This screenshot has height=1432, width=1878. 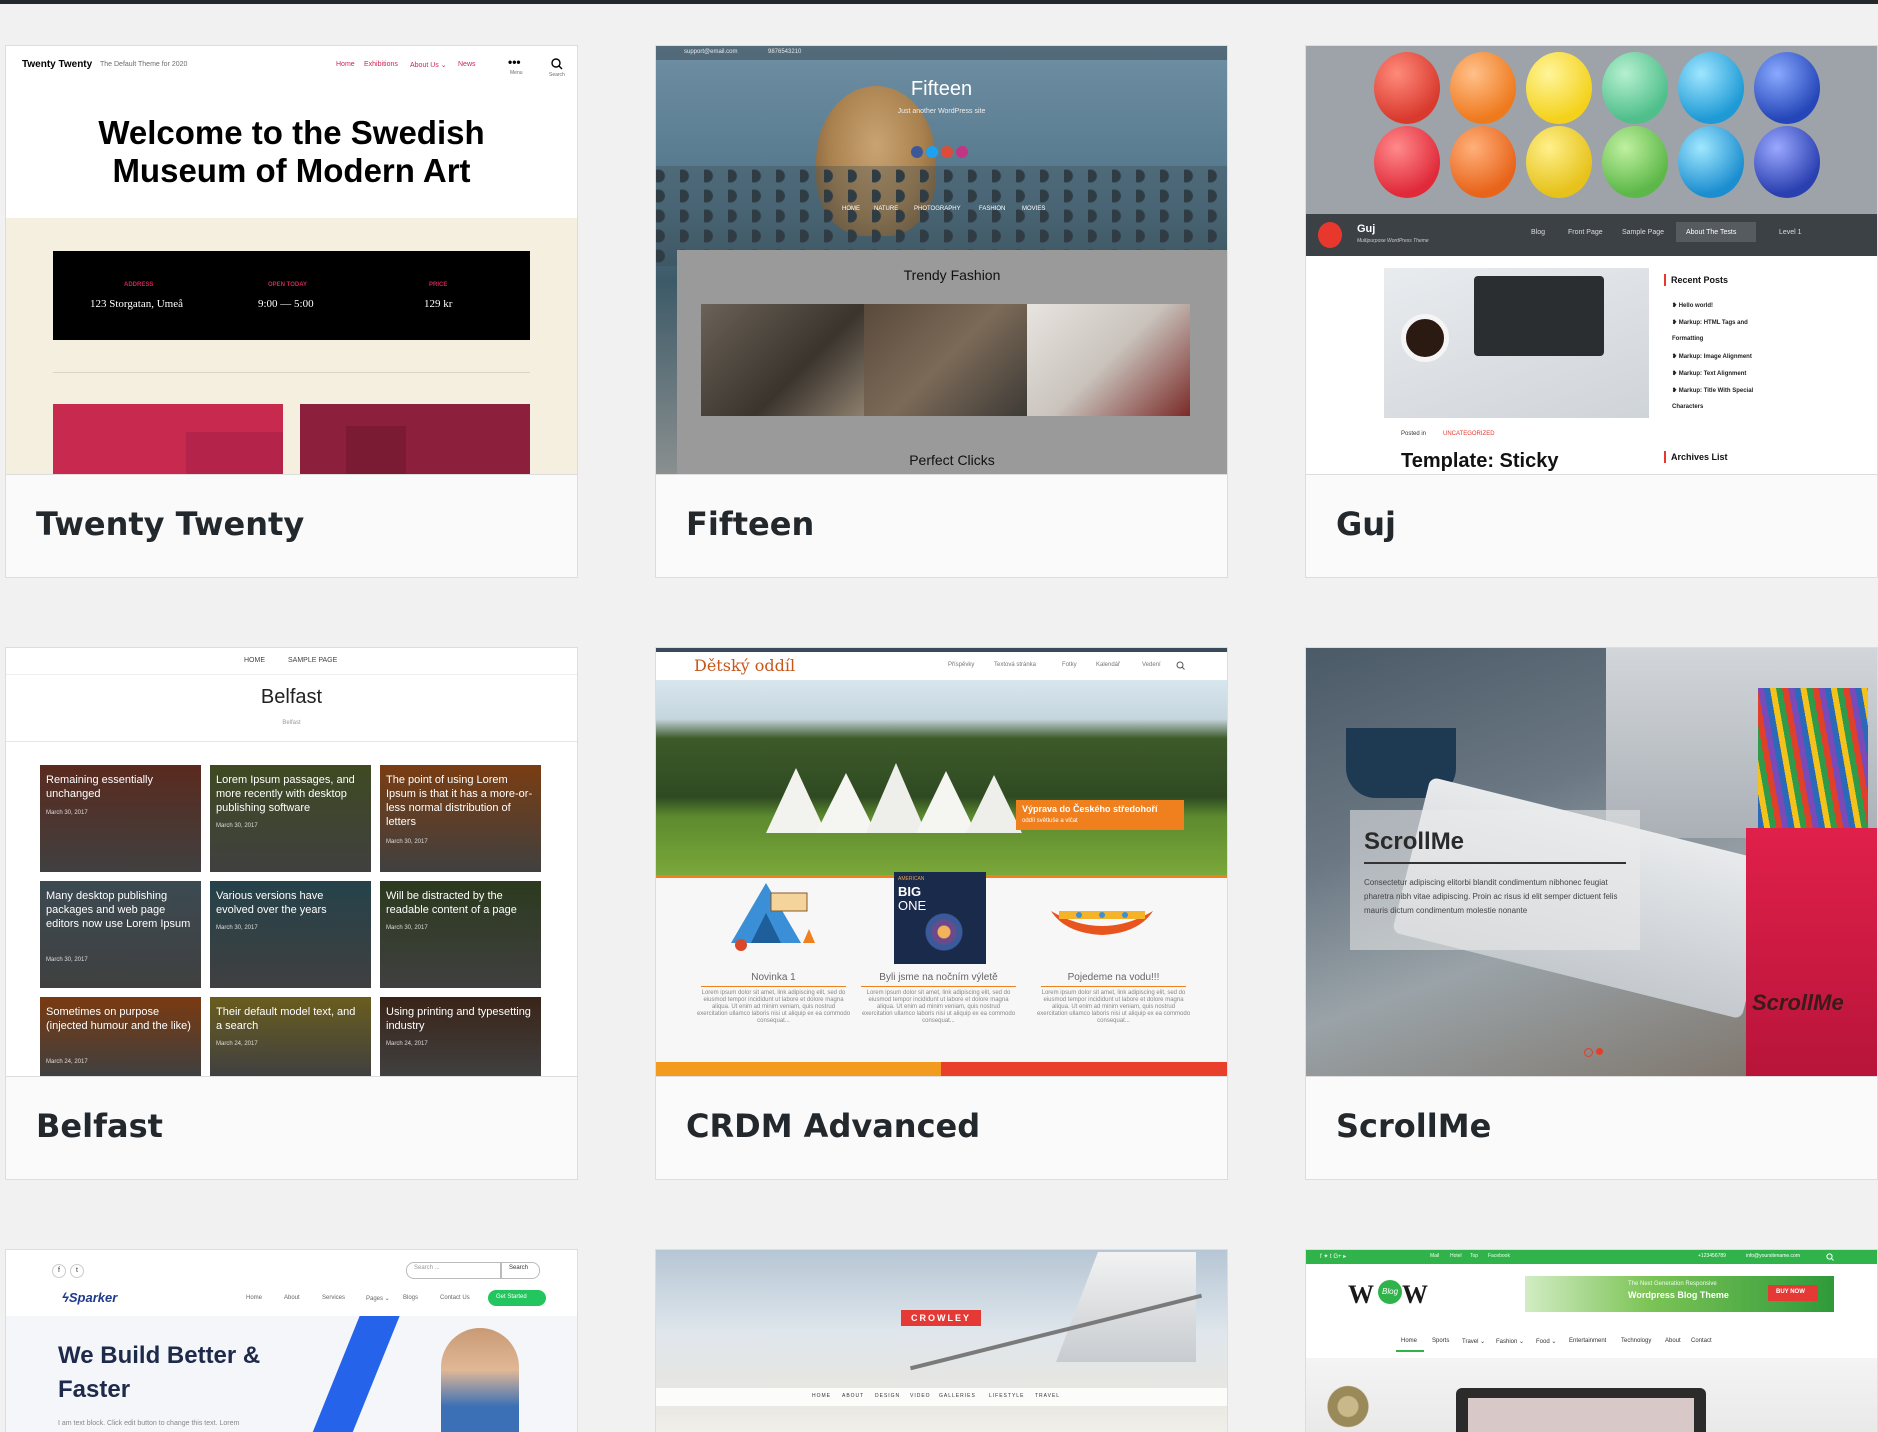 I want to click on theme-name-bar: CRDM Advanced, so click(x=941, y=1127).